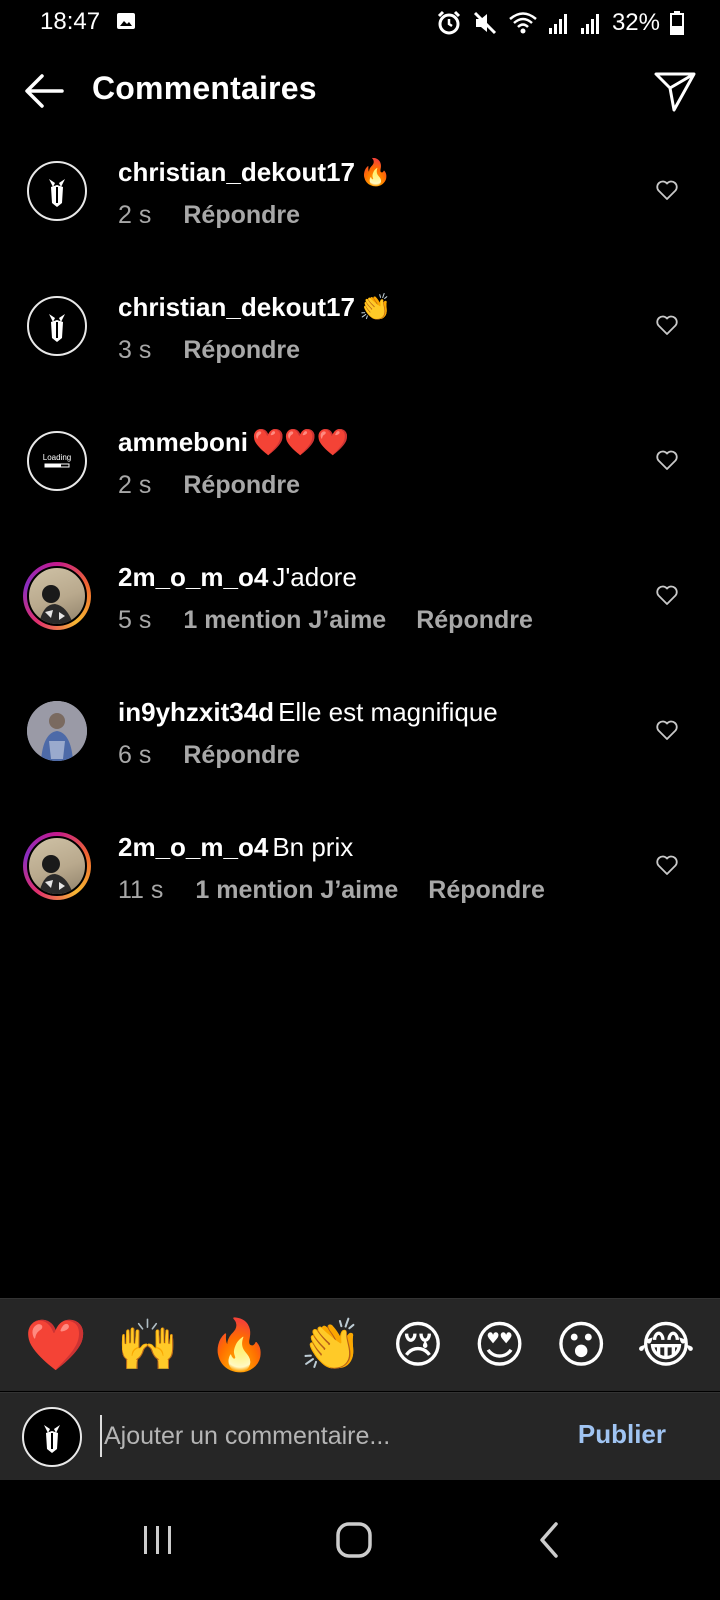 This screenshot has width=720, height=1600. Describe the element at coordinates (375, 307) in the screenshot. I see `comment-text: 👏` at that location.